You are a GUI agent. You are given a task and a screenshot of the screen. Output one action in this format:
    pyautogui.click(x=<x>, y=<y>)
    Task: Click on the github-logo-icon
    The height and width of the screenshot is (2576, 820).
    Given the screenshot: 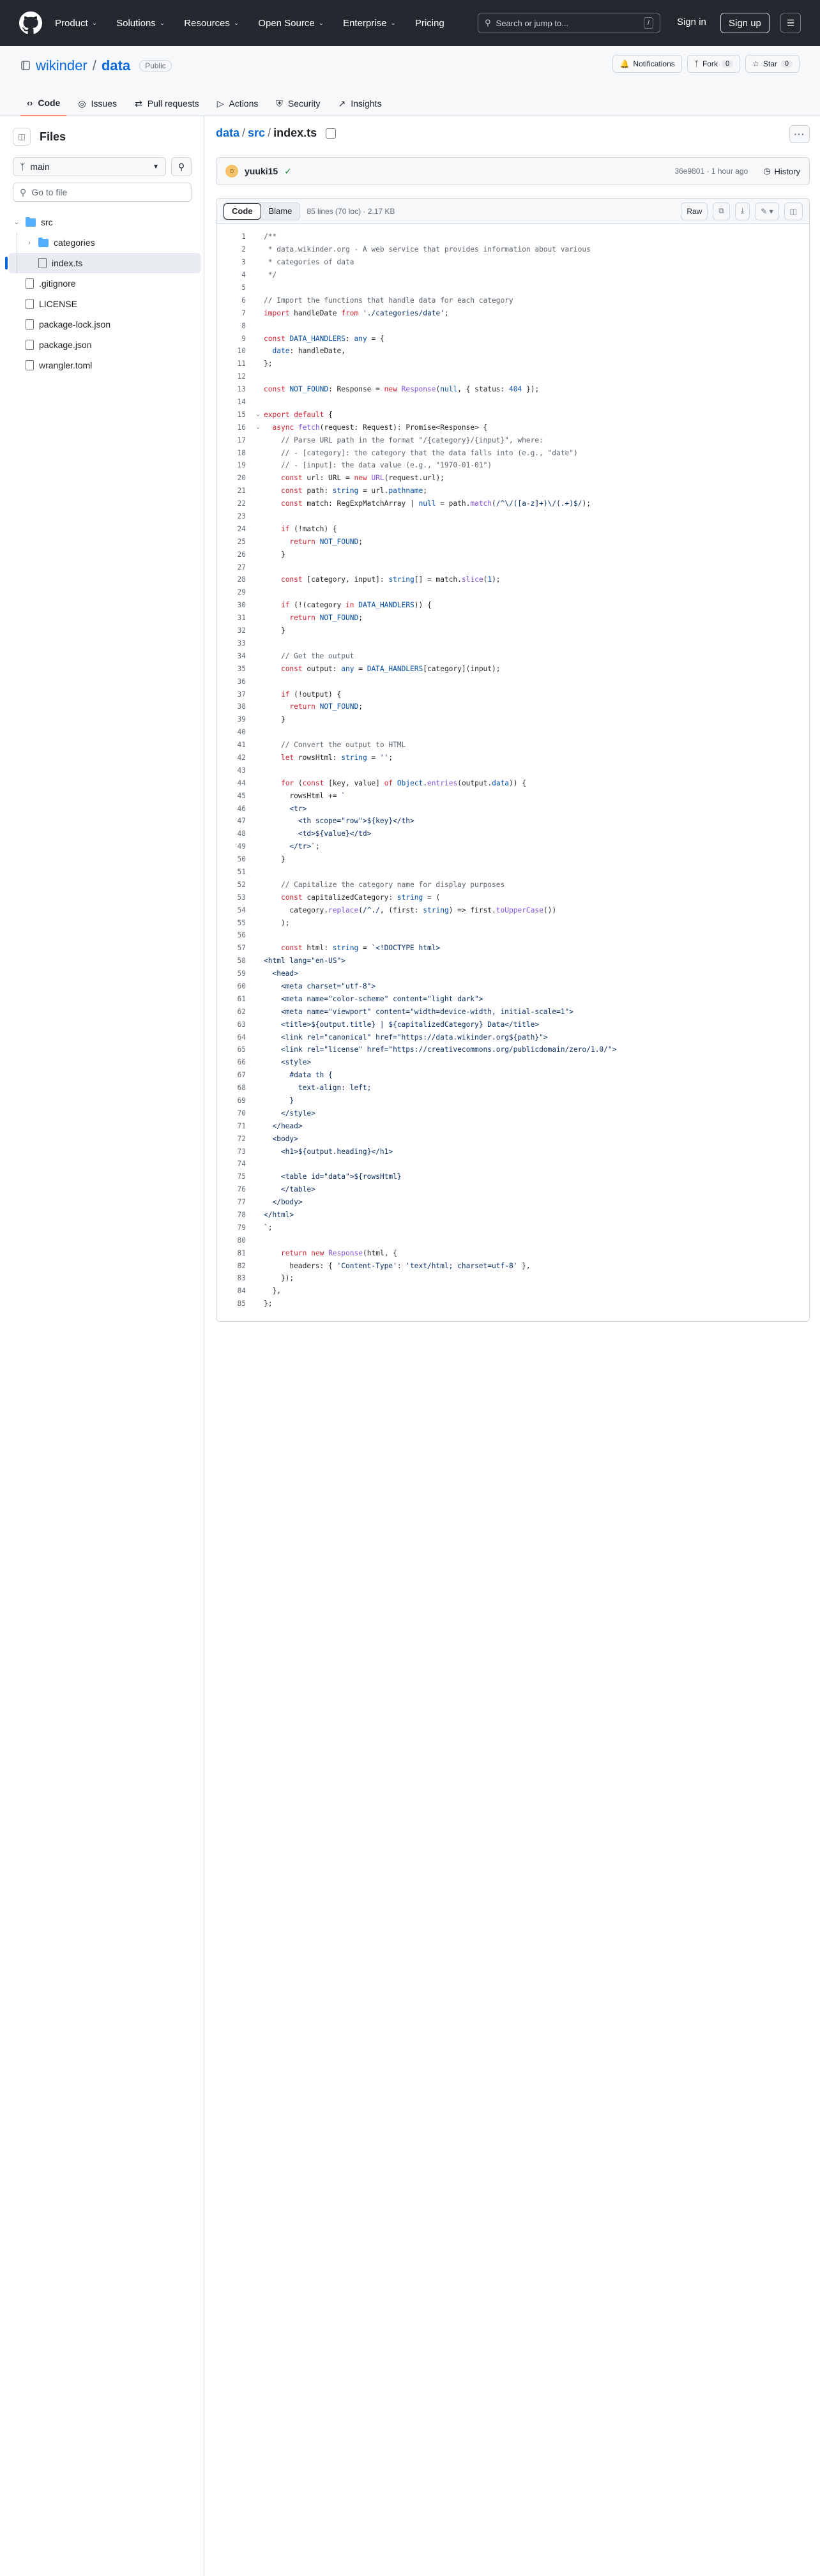 What is the action you would take?
    pyautogui.click(x=30, y=23)
    